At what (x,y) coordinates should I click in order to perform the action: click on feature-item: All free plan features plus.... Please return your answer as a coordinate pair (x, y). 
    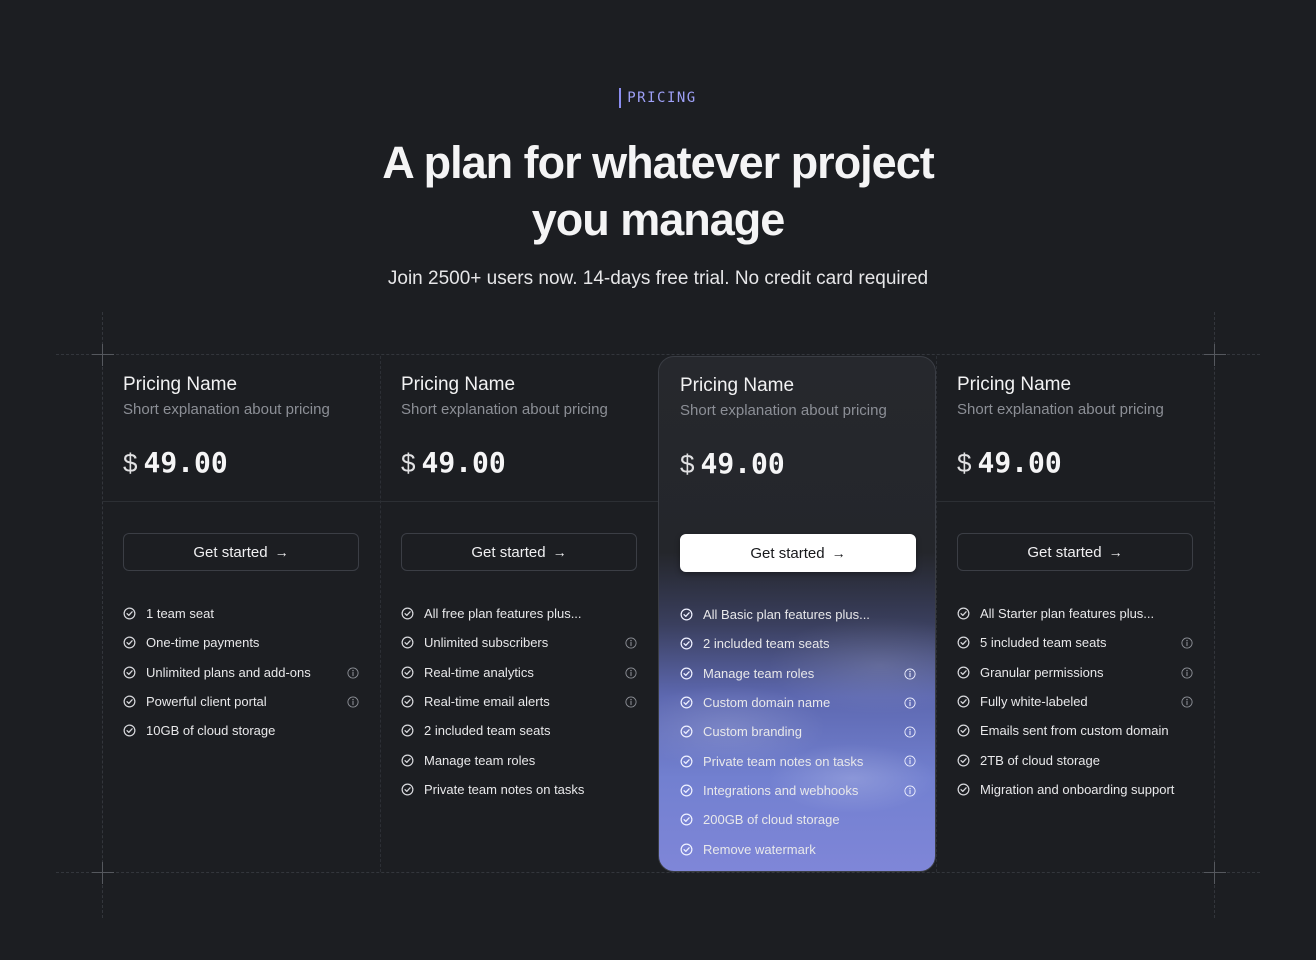
    Looking at the image, I should click on (519, 613).